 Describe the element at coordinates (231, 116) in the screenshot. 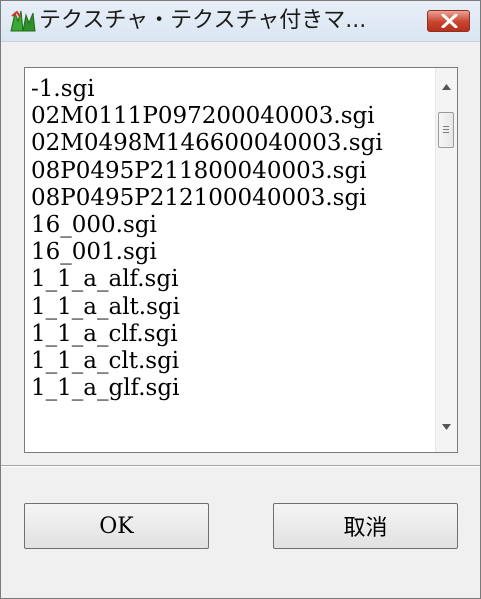

I see `list-item: 02M0111P097200040003.sgi` at that location.